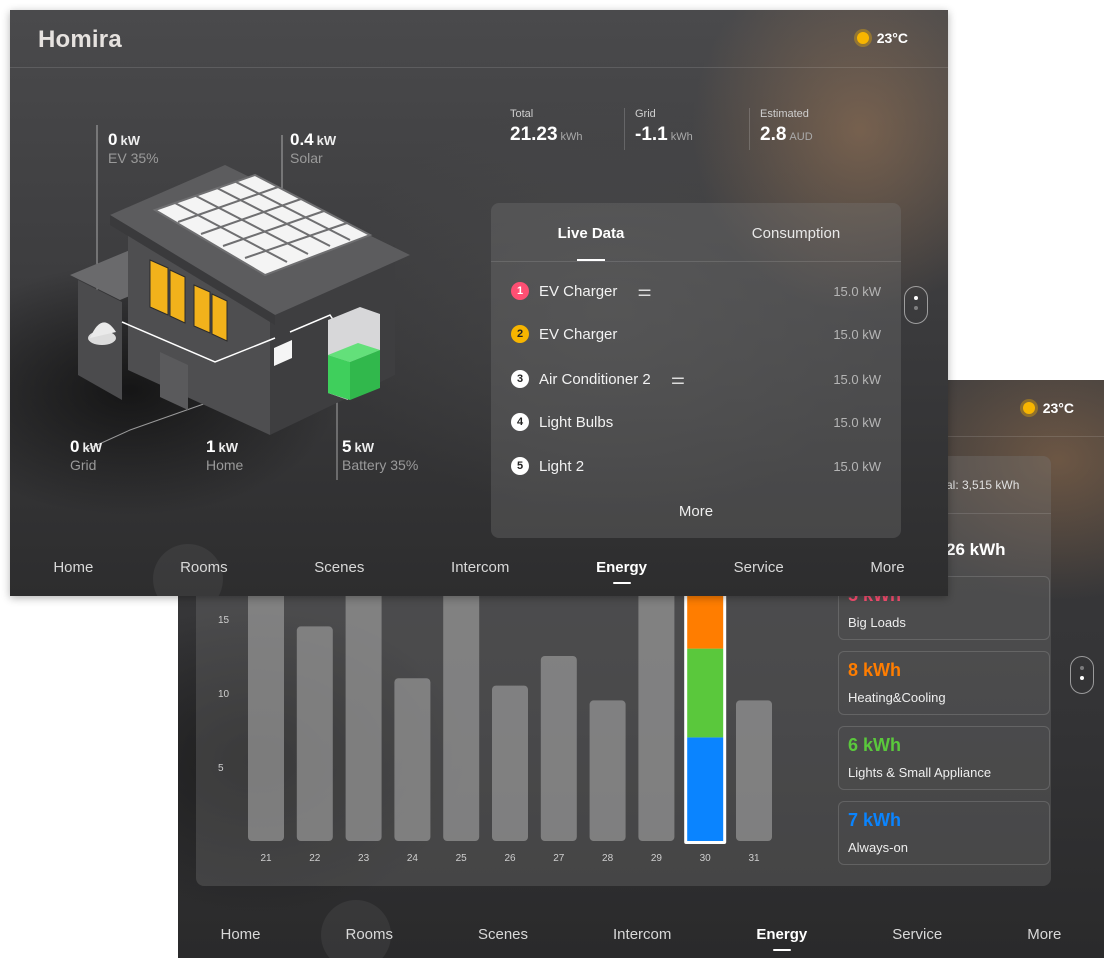 The image size is (1104, 958). I want to click on stat-grid: Grid -1.1 kWh, so click(664, 127).